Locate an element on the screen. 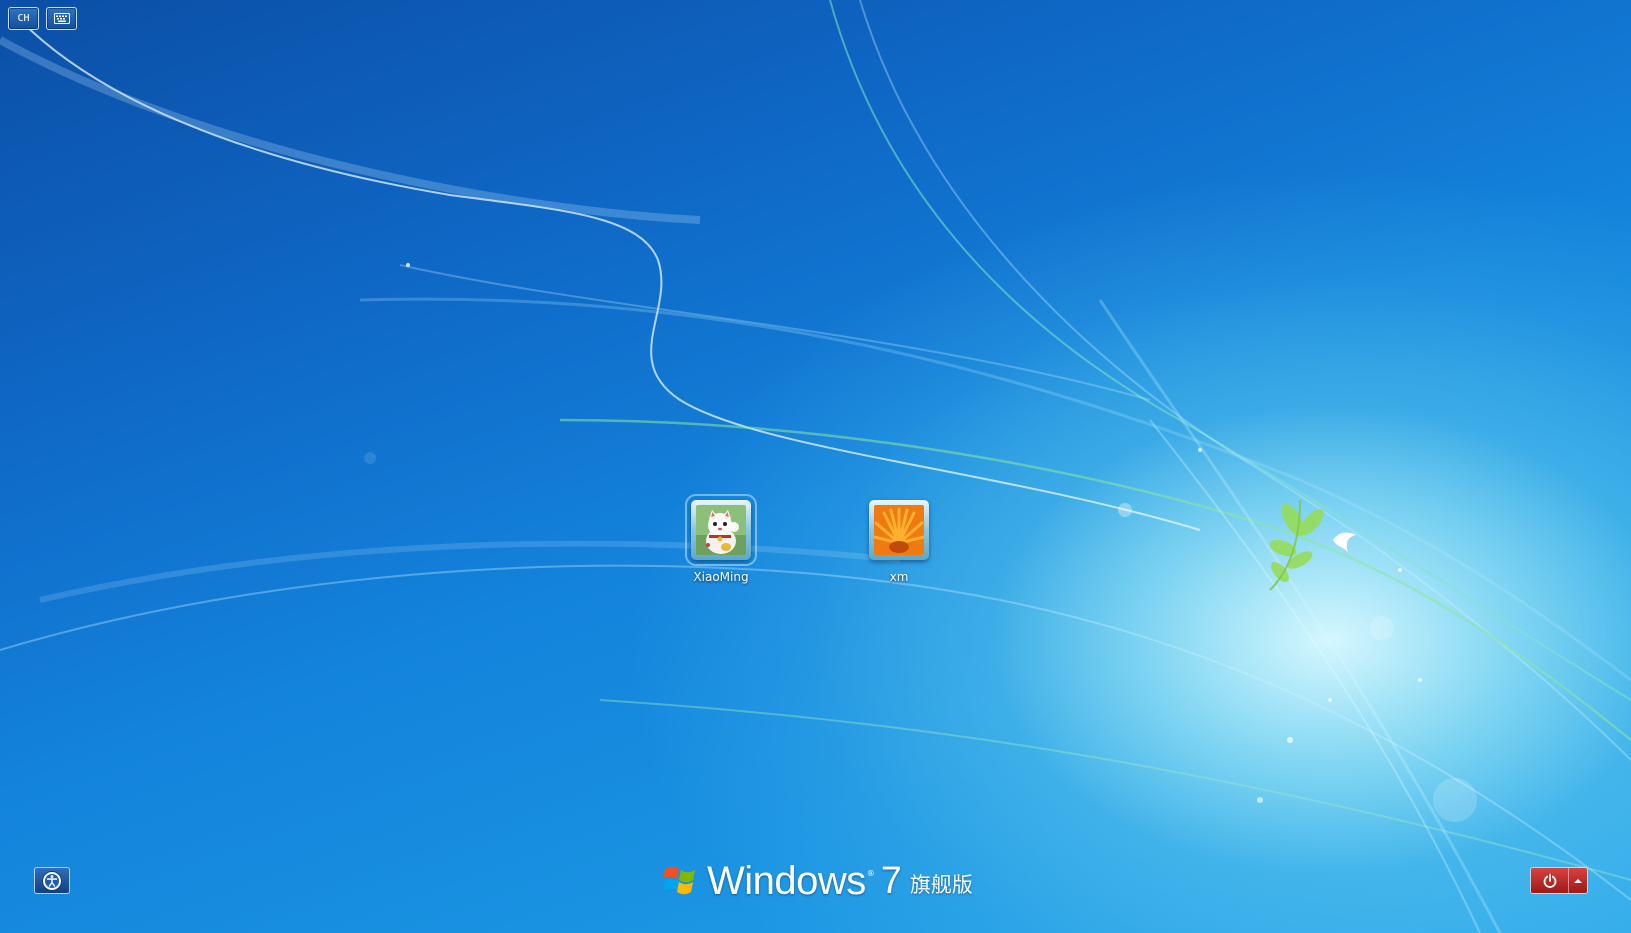  brand-version: 7 is located at coordinates (891, 880).